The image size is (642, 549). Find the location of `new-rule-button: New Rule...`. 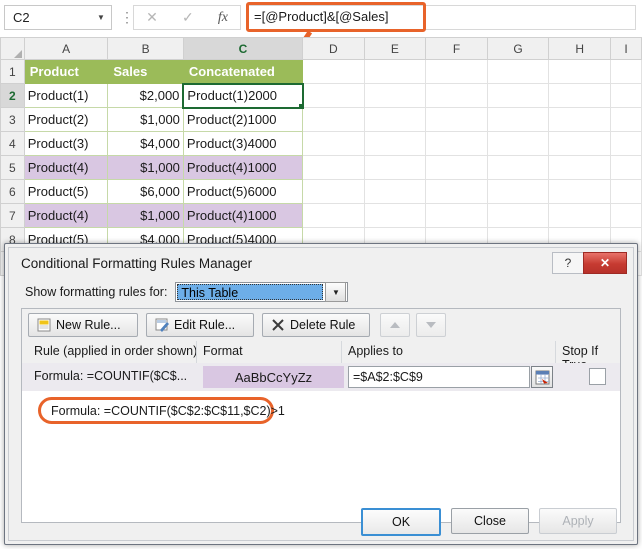

new-rule-button: New Rule... is located at coordinates (83, 325).